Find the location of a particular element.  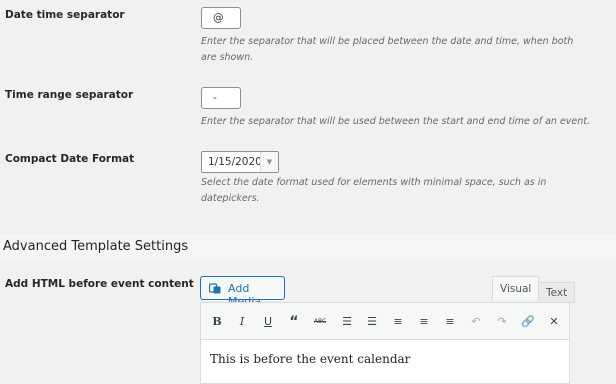

tab-text: Text is located at coordinates (557, 292).